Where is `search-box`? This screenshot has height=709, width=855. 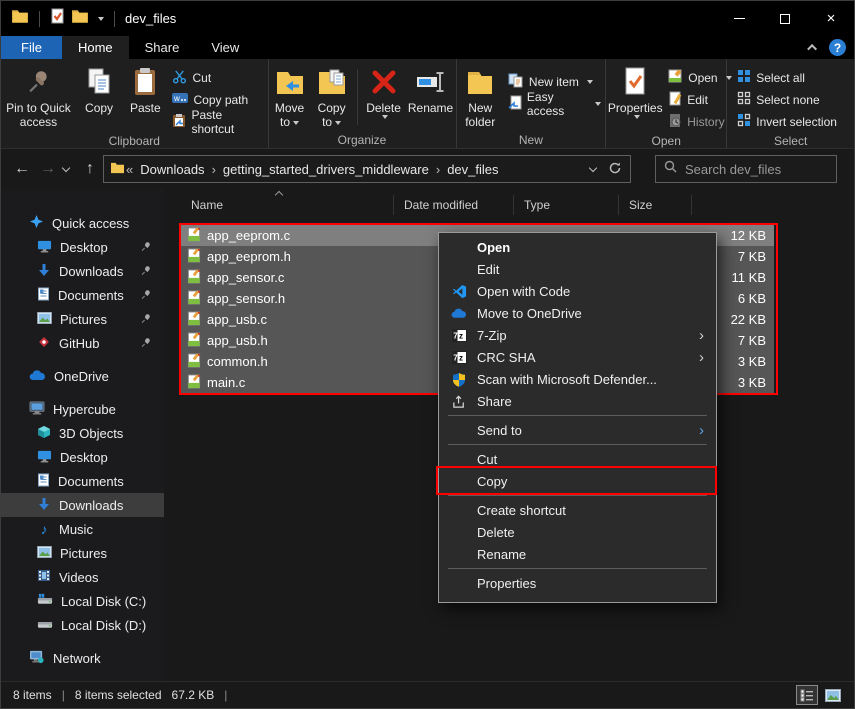
search-box is located at coordinates (746, 169).